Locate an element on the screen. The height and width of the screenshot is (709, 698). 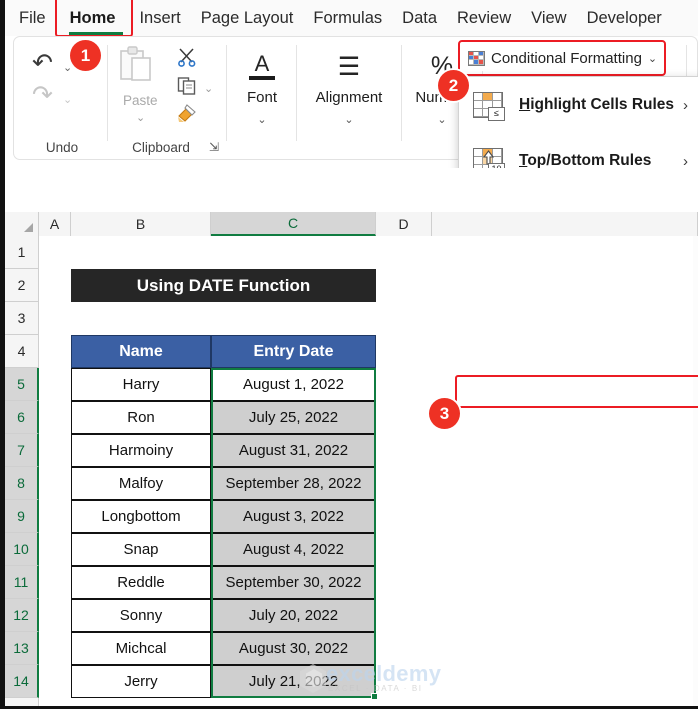
row-header-9: 9 is located at coordinates (22, 516).